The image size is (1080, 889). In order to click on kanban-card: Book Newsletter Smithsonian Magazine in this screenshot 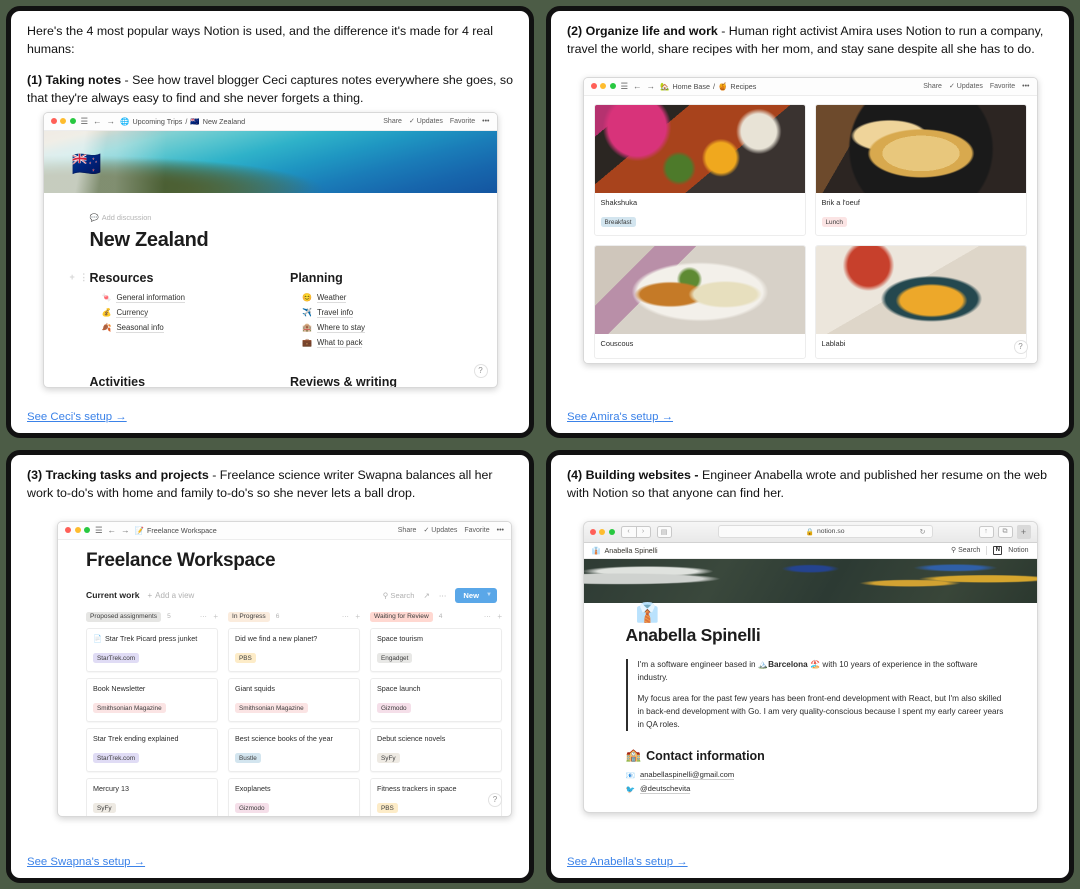, I will do `click(152, 699)`.